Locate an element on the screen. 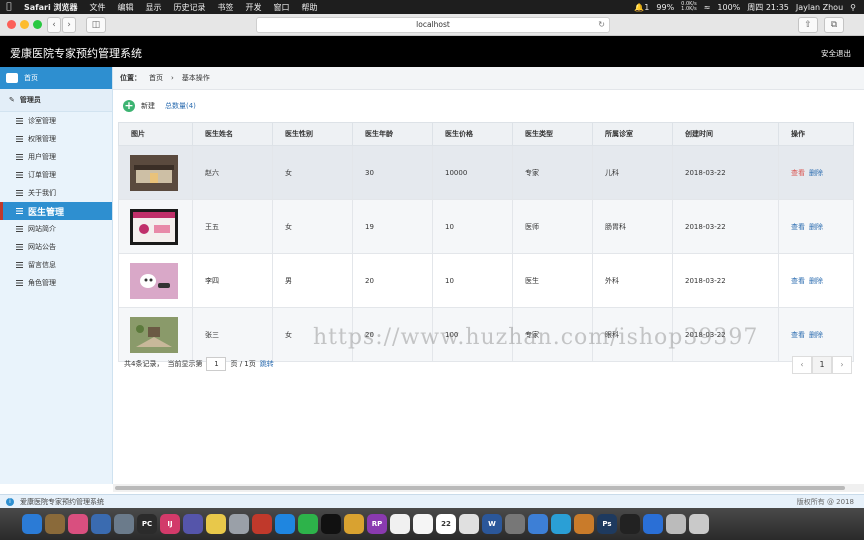 Image resolution: width=864 pixels, height=540 pixels. new-button: 新建 is located at coordinates (148, 106).